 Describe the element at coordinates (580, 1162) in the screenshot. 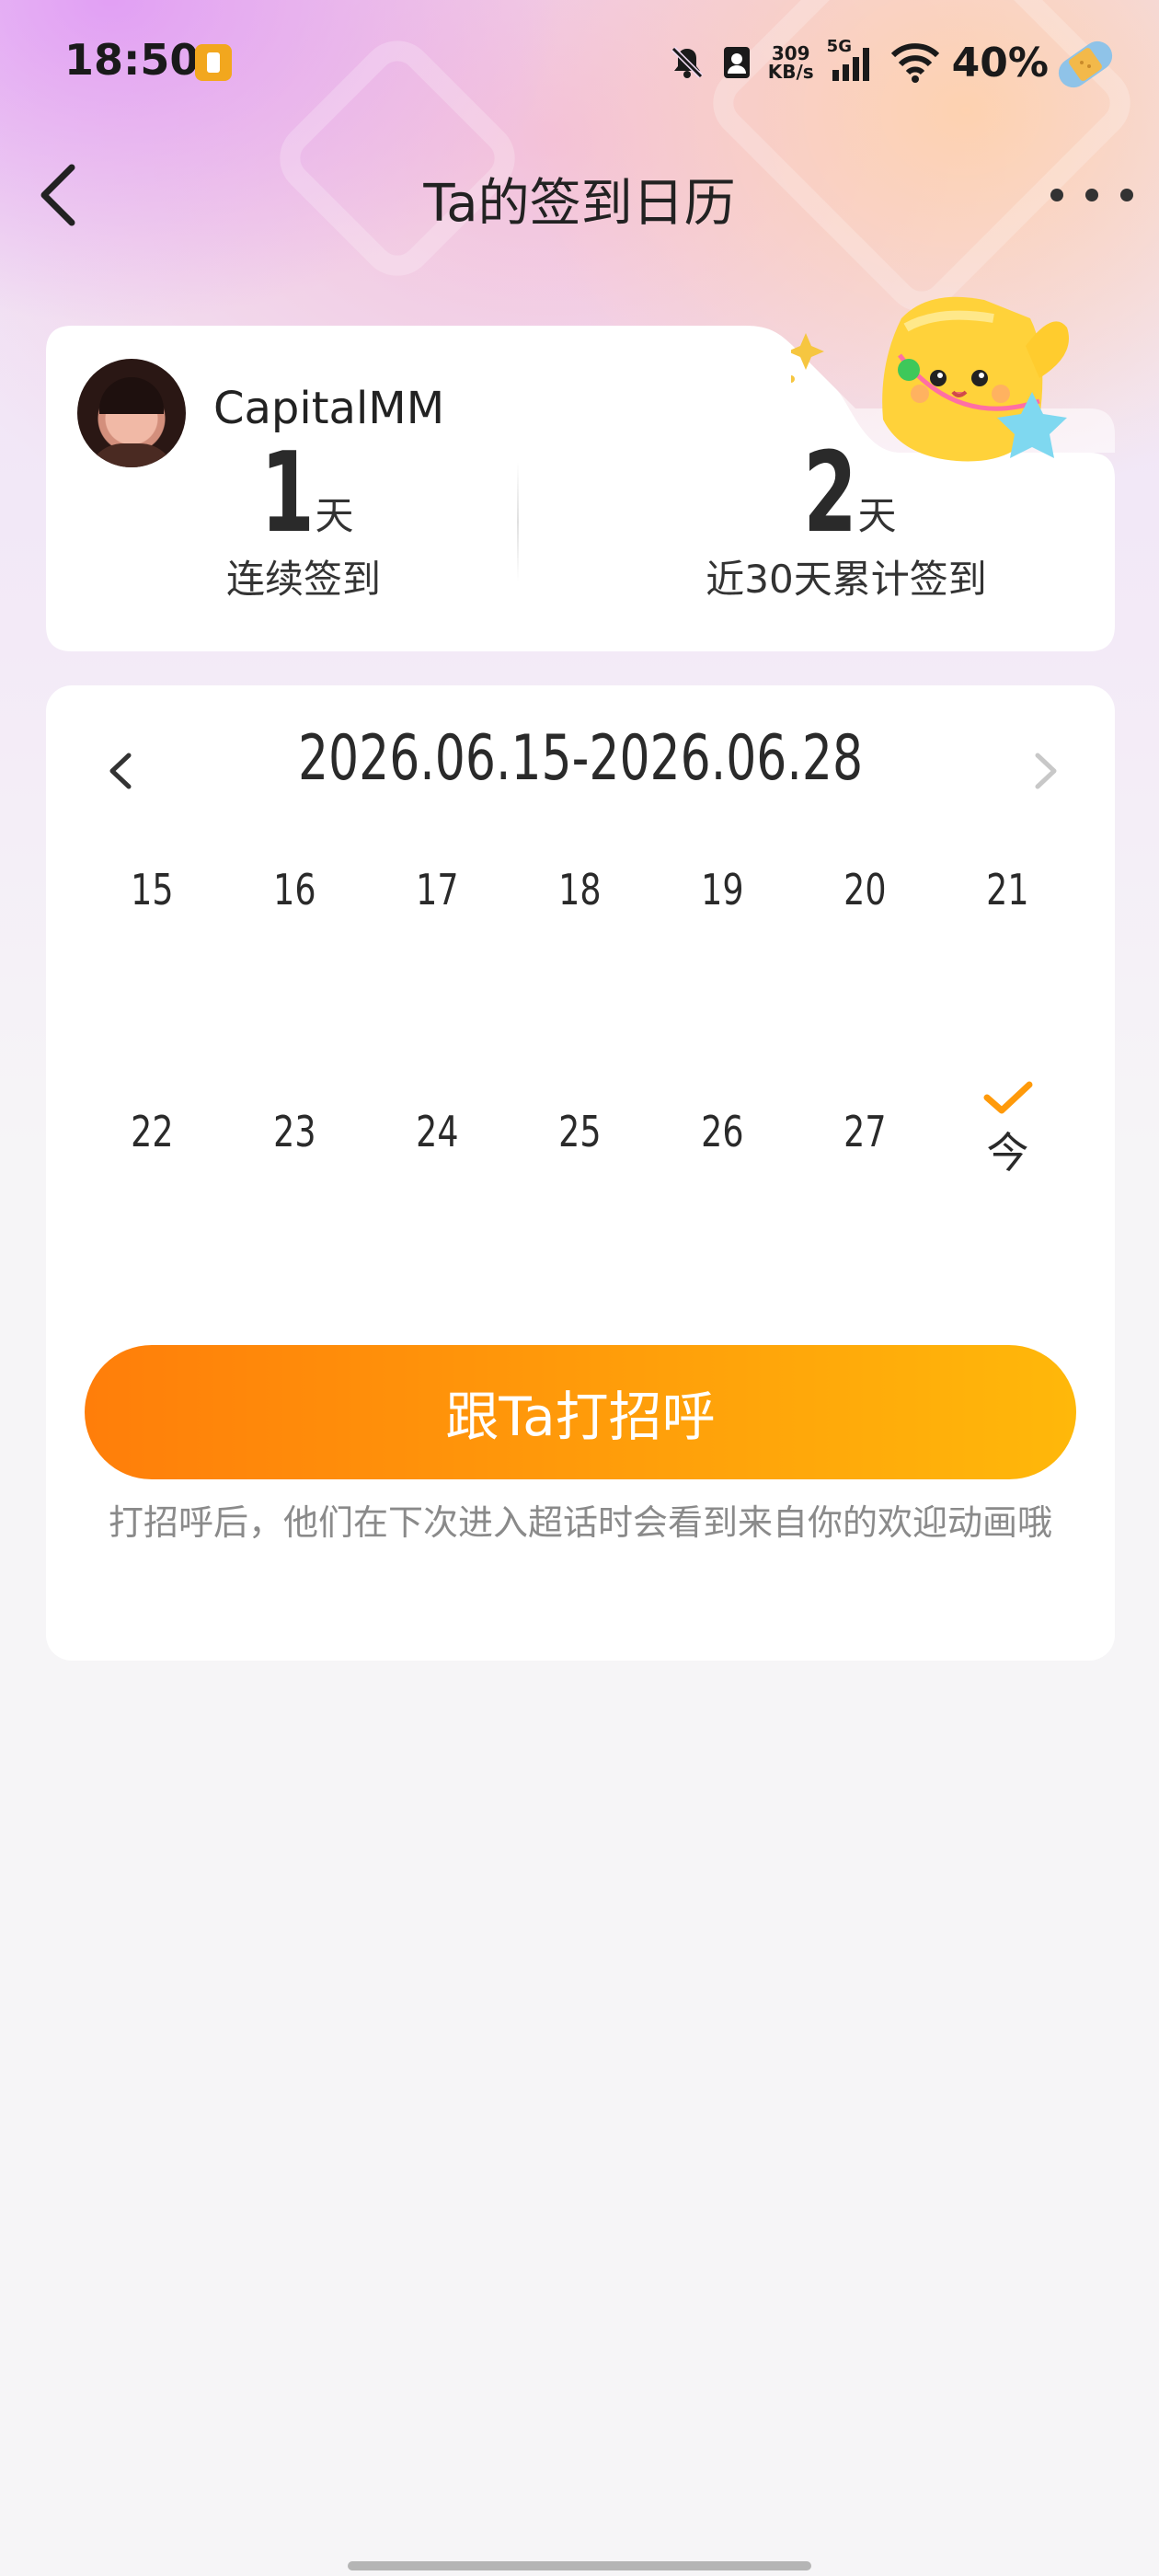

I see `calendar-day: 25` at that location.